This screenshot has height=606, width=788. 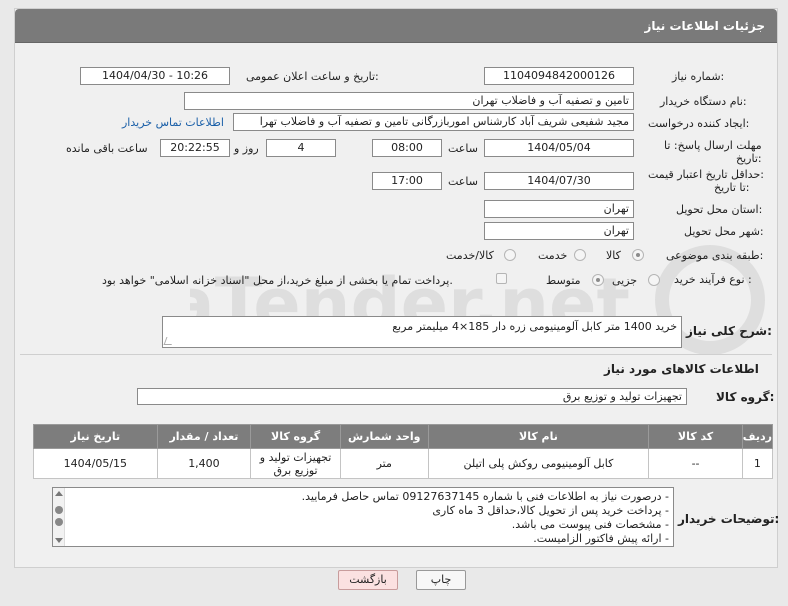 What do you see at coordinates (704, 26) in the screenshot?
I see `page-title: جزئیات اطلاعات نیاز` at bounding box center [704, 26].